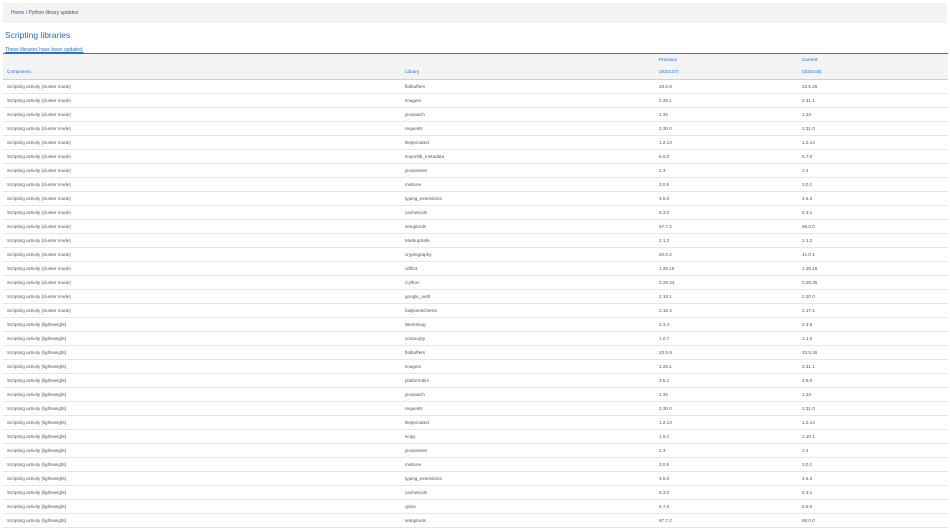 This screenshot has height=528, width=950. Describe the element at coordinates (528, 408) in the screenshot. I see `cell-library: requests` at that location.